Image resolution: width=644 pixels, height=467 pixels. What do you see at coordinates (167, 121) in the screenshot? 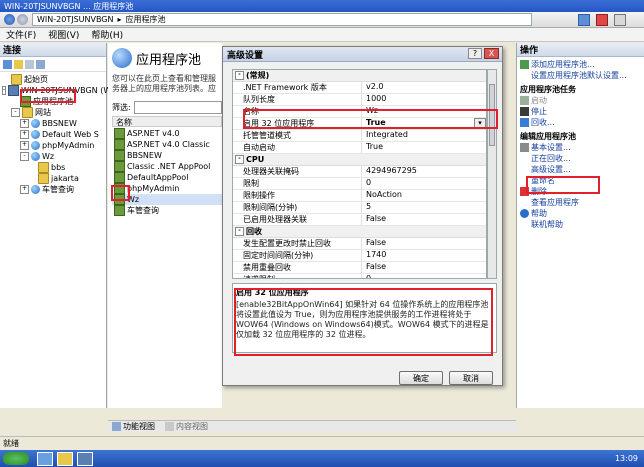
I see `pools-column-header: 名称` at bounding box center [167, 121].